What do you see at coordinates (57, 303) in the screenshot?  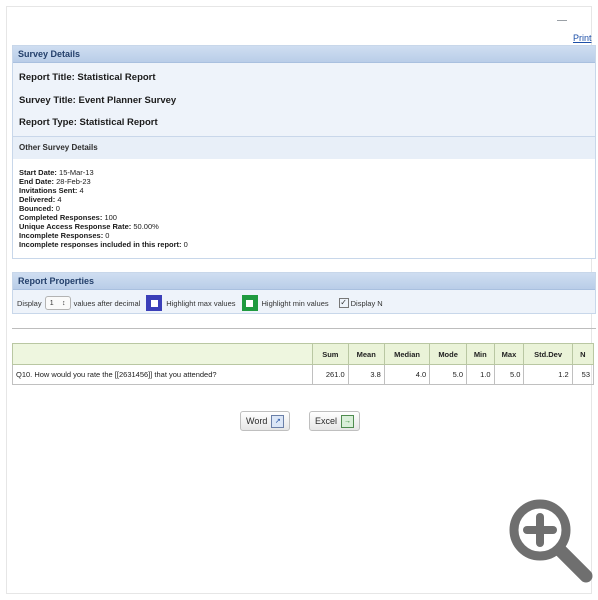 I see `decimal-select: 1 ↕` at bounding box center [57, 303].